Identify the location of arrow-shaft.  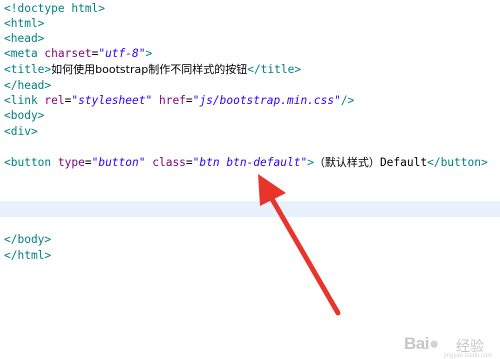
(303, 252).